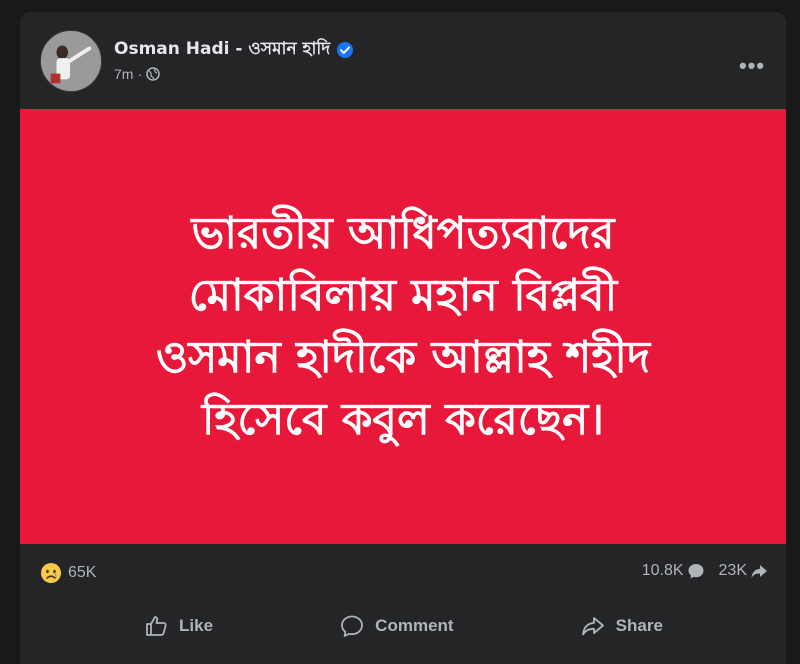 Image resolution: width=800 pixels, height=664 pixels. I want to click on share-count-value: 23K, so click(732, 570).